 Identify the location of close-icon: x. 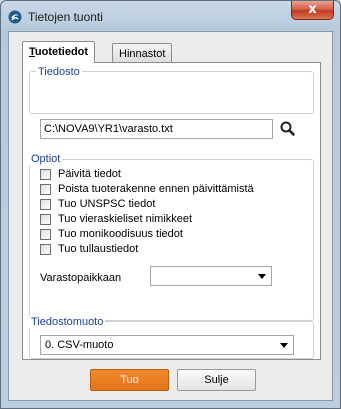
(312, 9).